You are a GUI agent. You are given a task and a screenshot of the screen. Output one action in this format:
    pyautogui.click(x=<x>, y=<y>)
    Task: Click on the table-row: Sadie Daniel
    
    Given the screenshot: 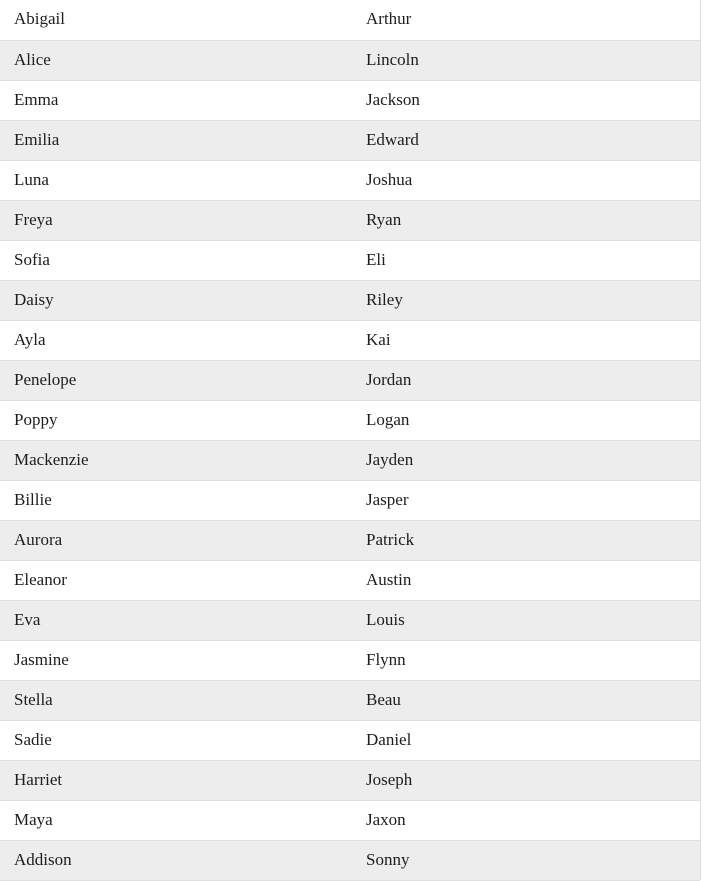 What is the action you would take?
    pyautogui.click(x=350, y=740)
    